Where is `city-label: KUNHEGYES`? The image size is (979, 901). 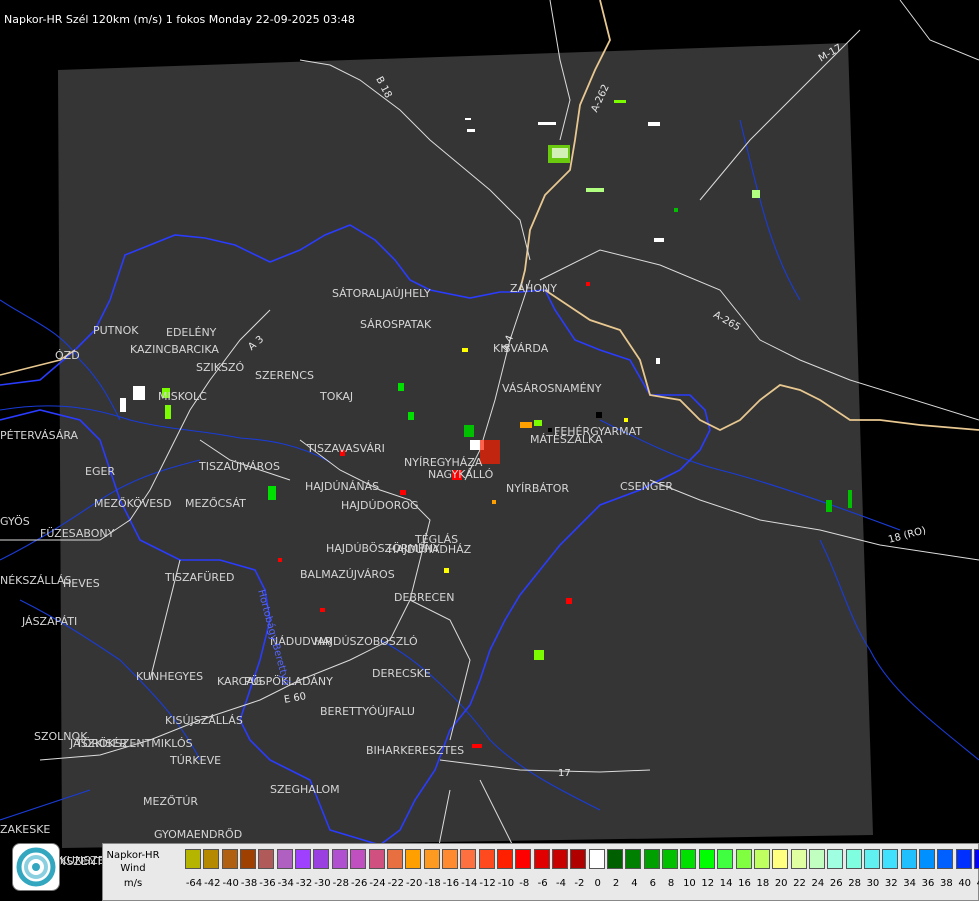
city-label: KUNHEGYES is located at coordinates (170, 676).